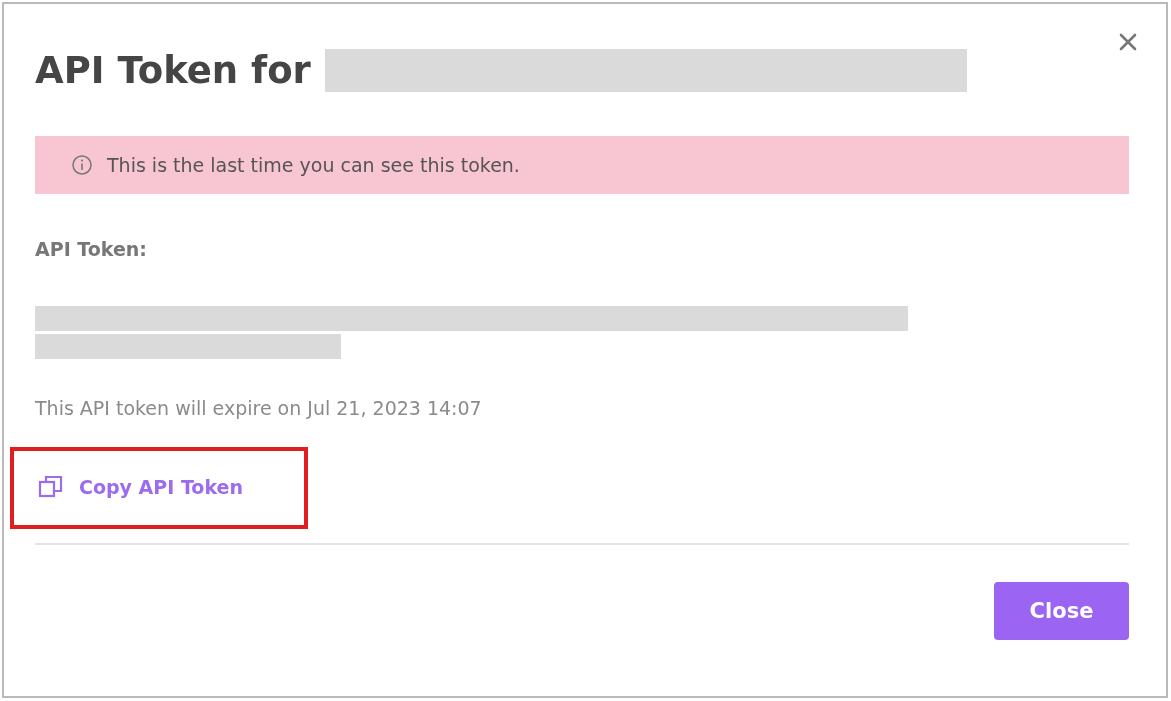 The height and width of the screenshot is (701, 1171). What do you see at coordinates (1061, 611) in the screenshot?
I see `close-button: Close` at bounding box center [1061, 611].